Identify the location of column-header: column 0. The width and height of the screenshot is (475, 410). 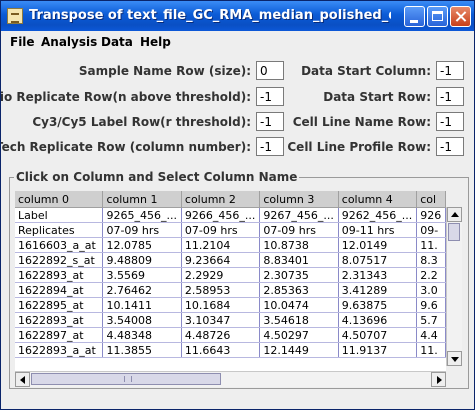
(59, 199).